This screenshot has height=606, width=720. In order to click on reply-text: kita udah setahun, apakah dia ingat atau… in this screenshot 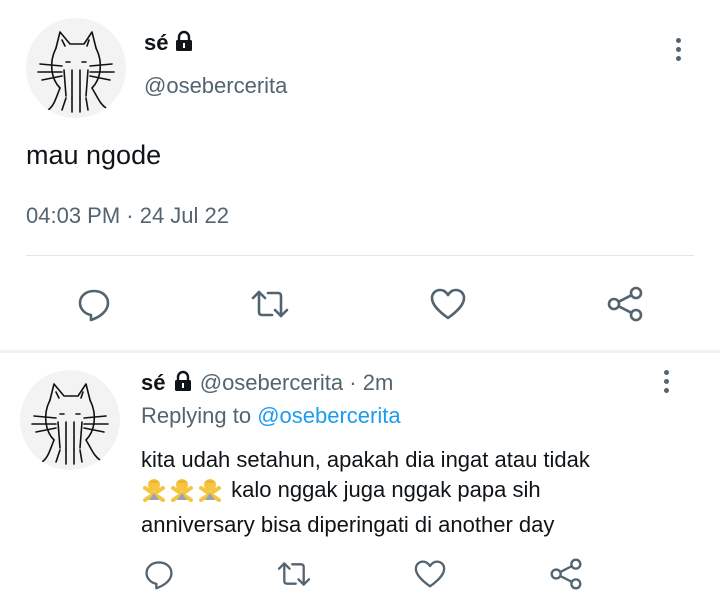, I will do `click(421, 492)`.